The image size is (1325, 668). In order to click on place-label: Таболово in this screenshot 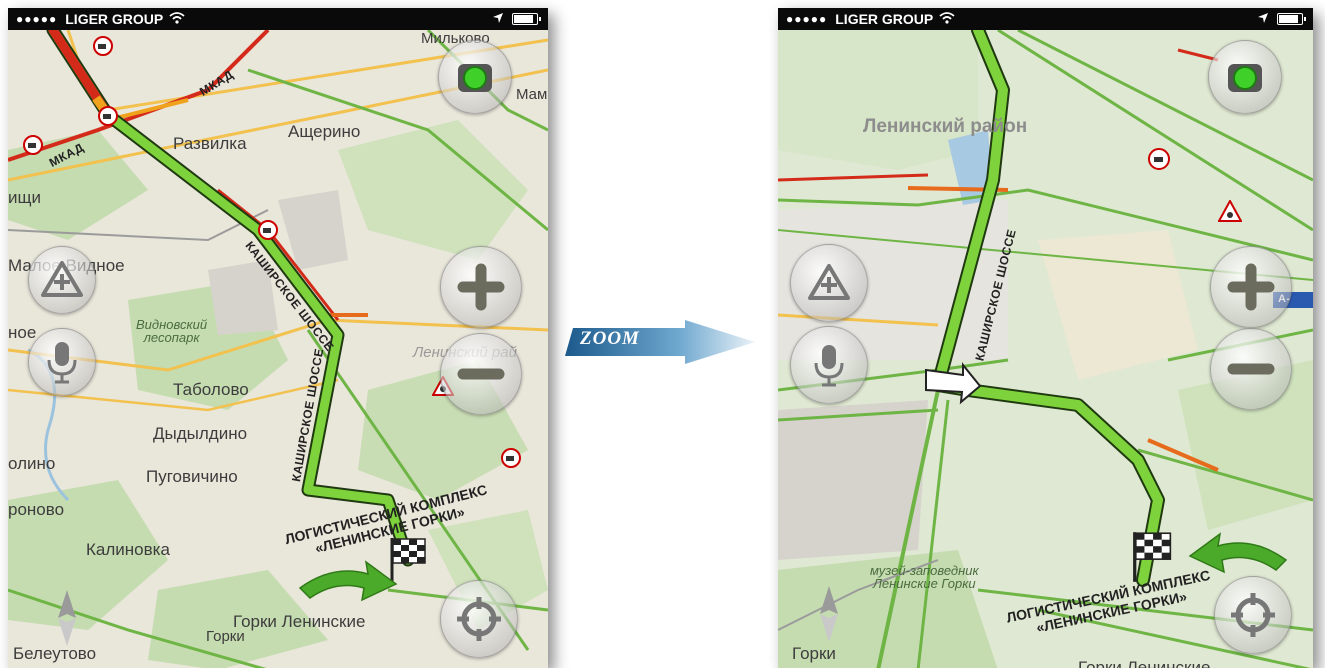, I will do `click(211, 389)`.